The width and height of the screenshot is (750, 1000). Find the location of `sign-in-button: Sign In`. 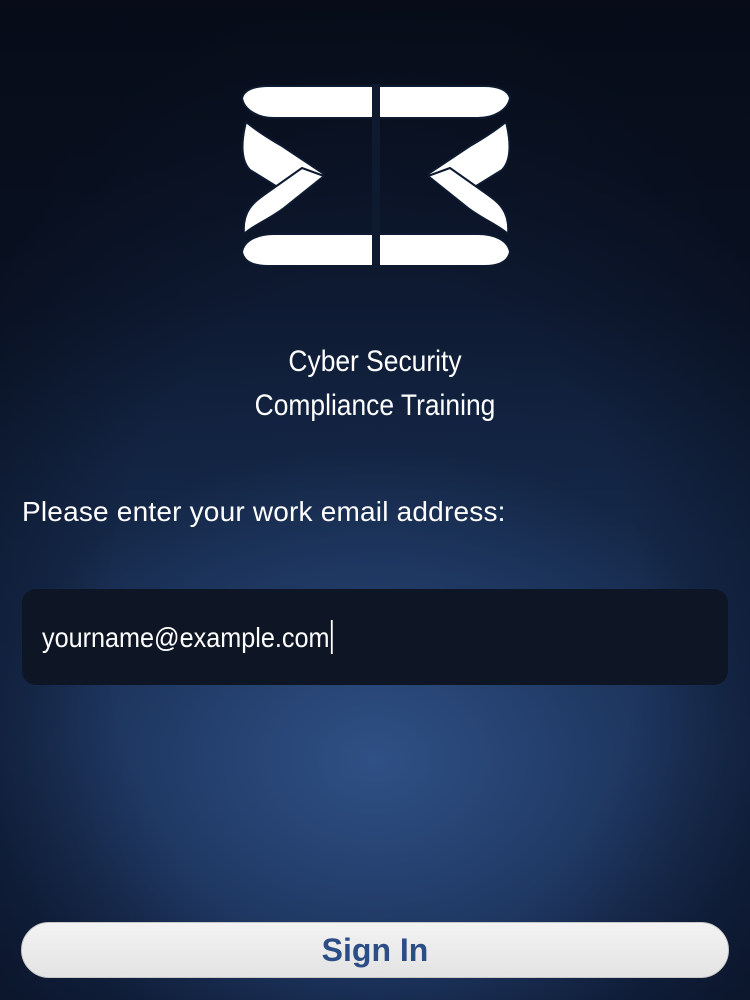

sign-in-button: Sign In is located at coordinates (375, 950).